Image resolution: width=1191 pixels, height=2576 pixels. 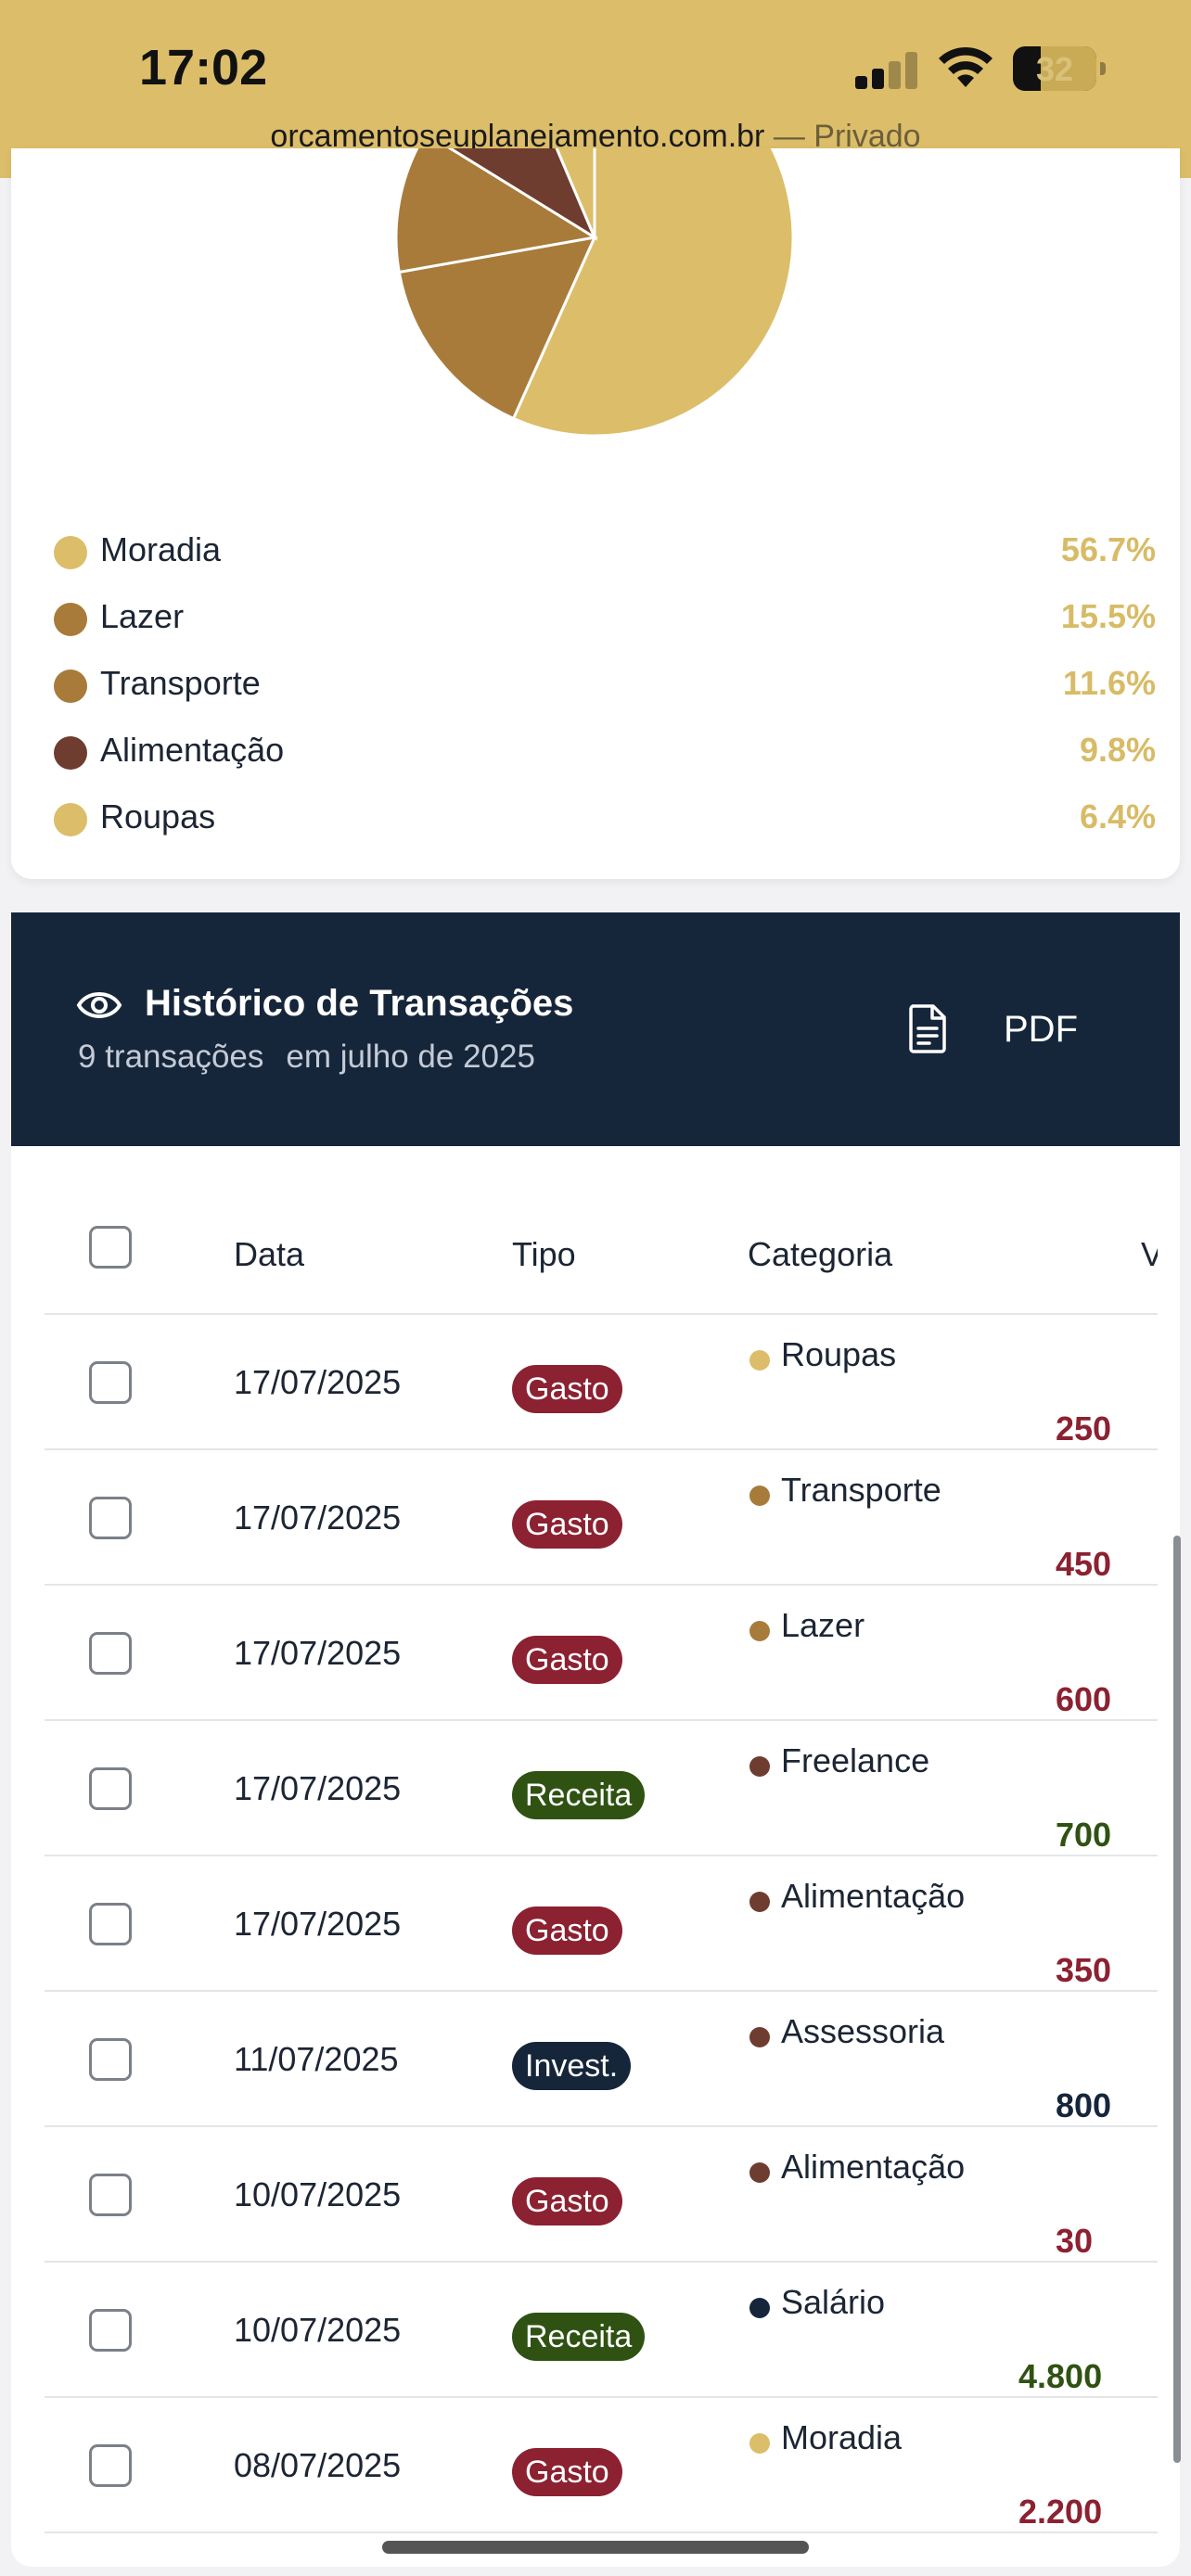 I want to click on value-cell: 700, so click(x=1107, y=1788).